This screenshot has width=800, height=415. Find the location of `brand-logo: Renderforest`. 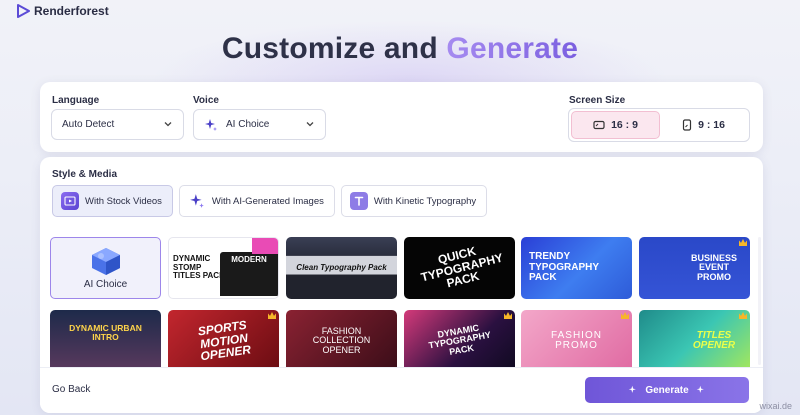

brand-logo: Renderforest is located at coordinates (62, 11).